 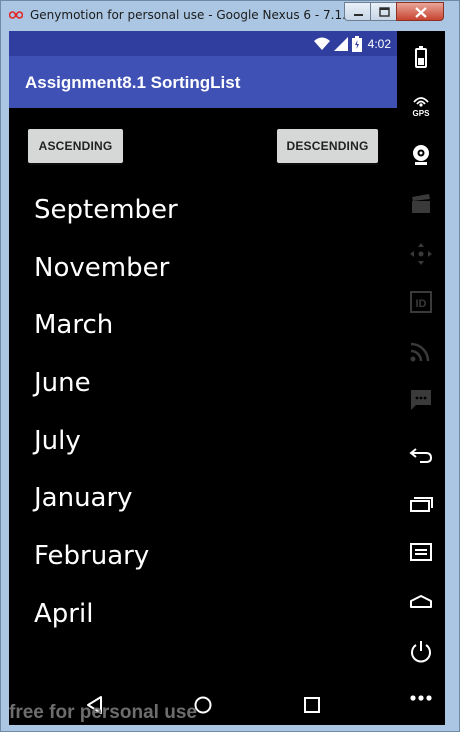 I want to click on menu-key-icon, so click(x=421, y=552).